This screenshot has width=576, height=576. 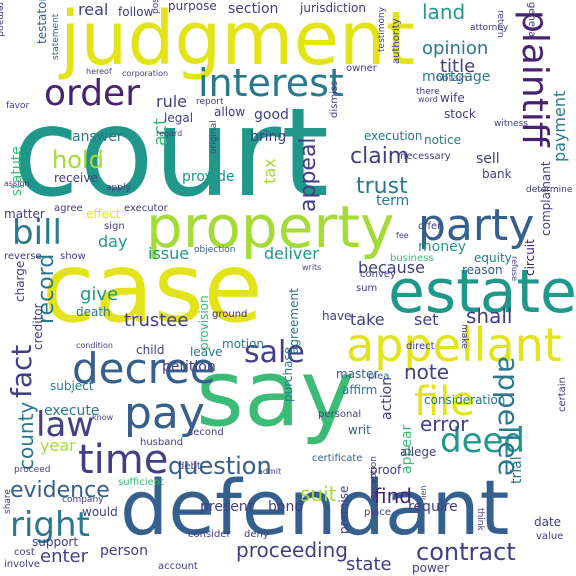 I want to click on word-necessary: necessary, so click(x=425, y=156).